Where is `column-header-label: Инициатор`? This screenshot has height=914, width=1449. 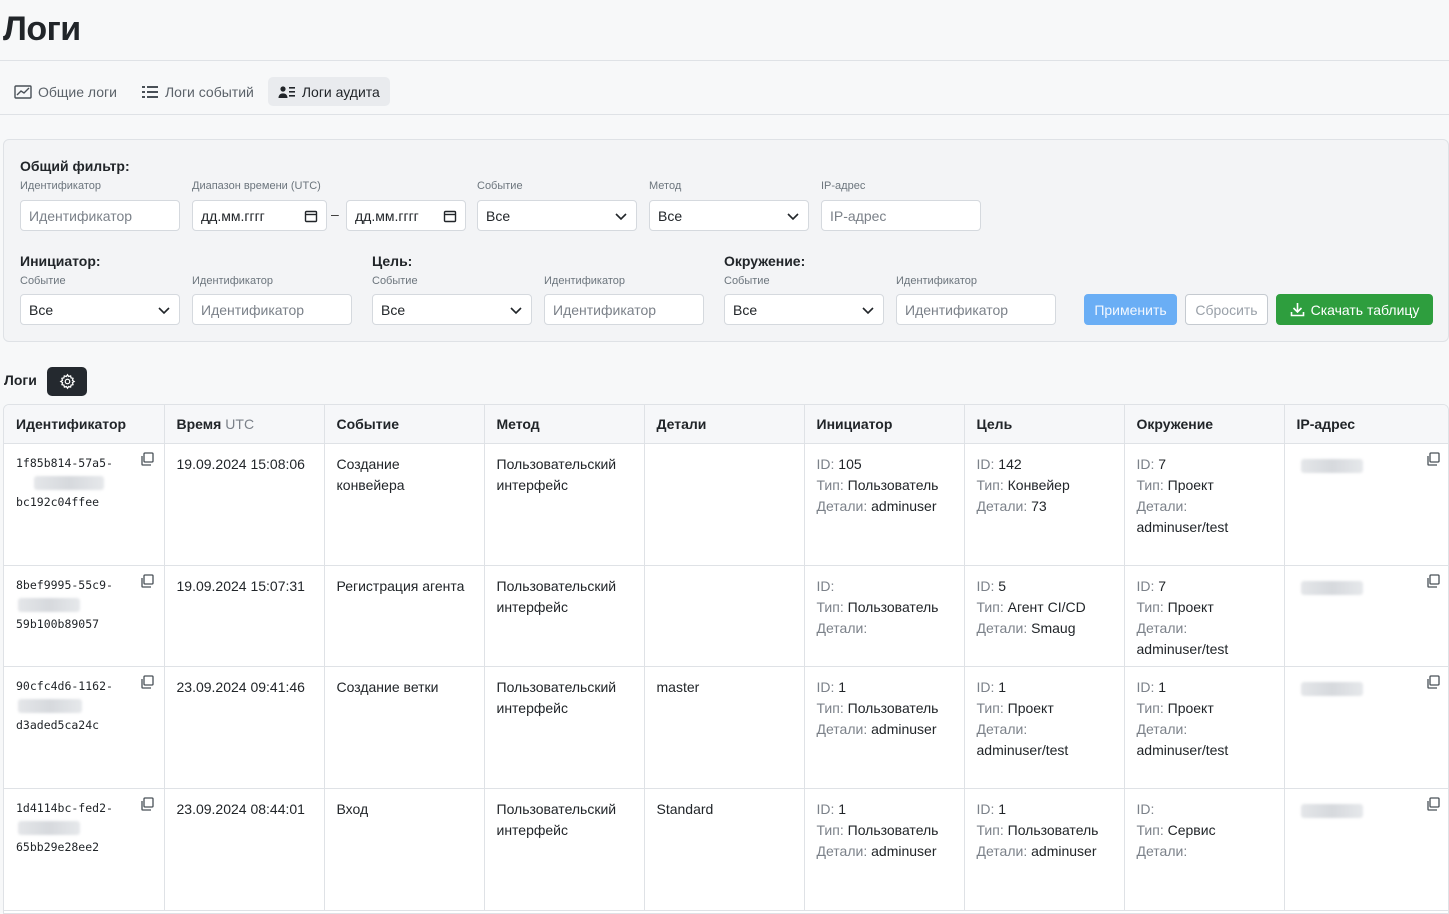
column-header-label: Инициатор is located at coordinates (854, 423).